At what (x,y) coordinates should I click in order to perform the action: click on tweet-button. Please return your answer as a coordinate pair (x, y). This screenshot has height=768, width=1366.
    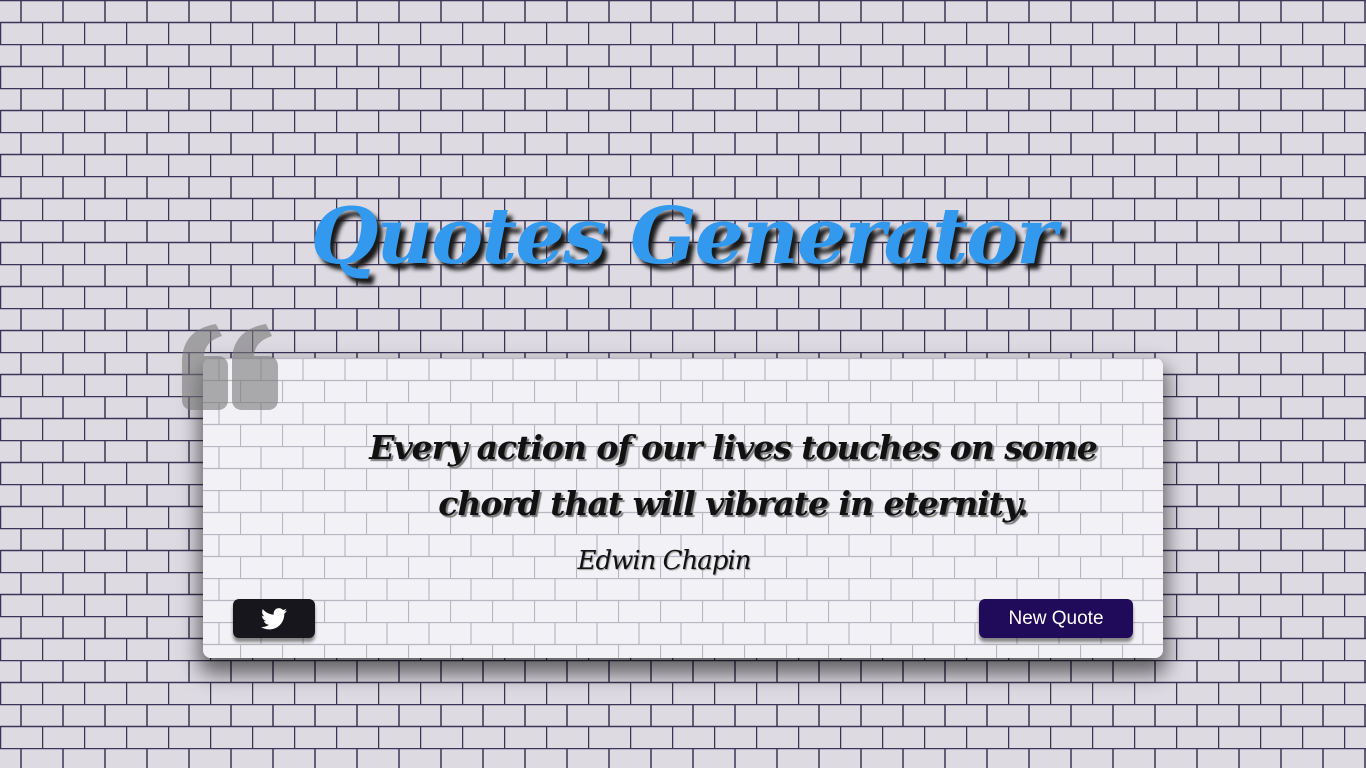
    Looking at the image, I should click on (274, 618).